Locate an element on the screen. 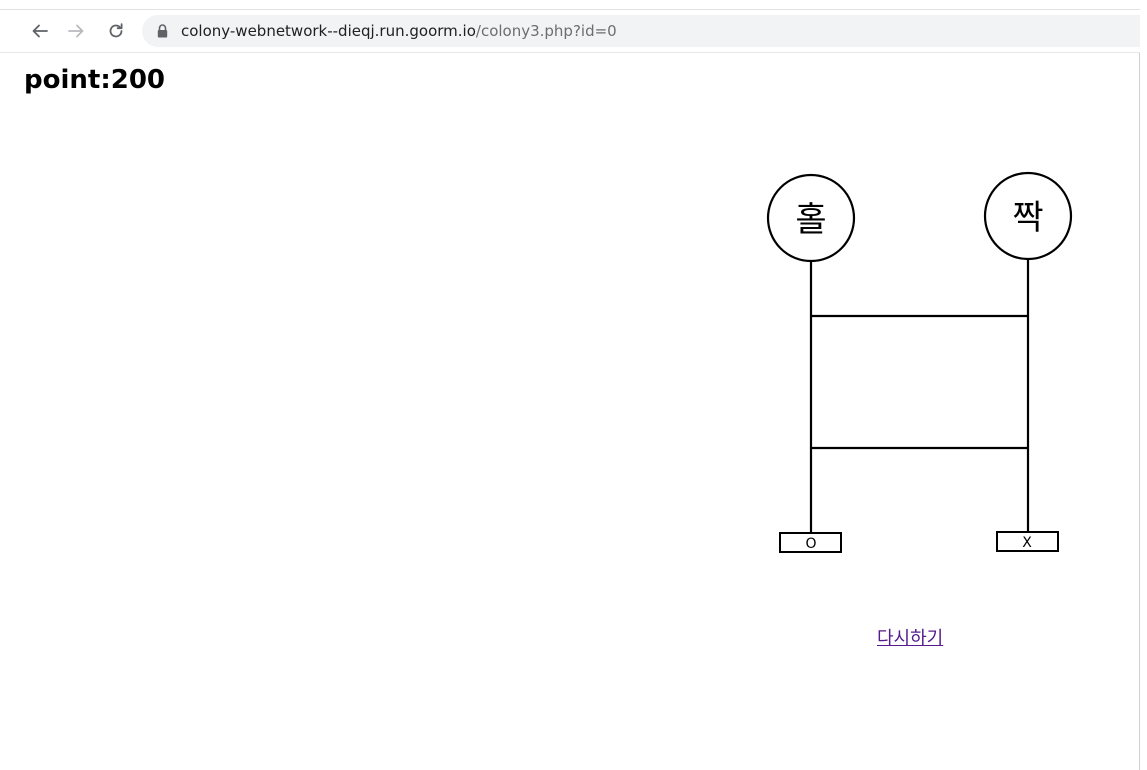 Image resolution: width=1147 pixels, height=770 pixels. url-path: /colony3.php?id=0 is located at coordinates (546, 31).